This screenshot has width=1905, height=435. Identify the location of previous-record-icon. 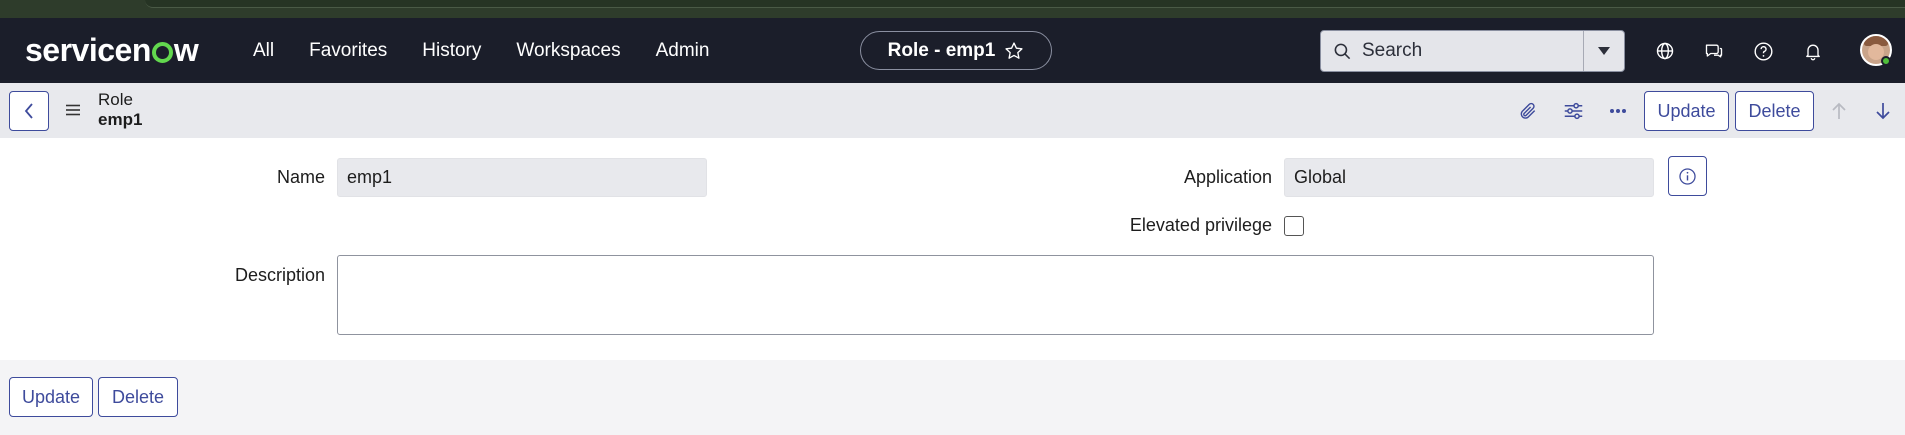
(1839, 111).